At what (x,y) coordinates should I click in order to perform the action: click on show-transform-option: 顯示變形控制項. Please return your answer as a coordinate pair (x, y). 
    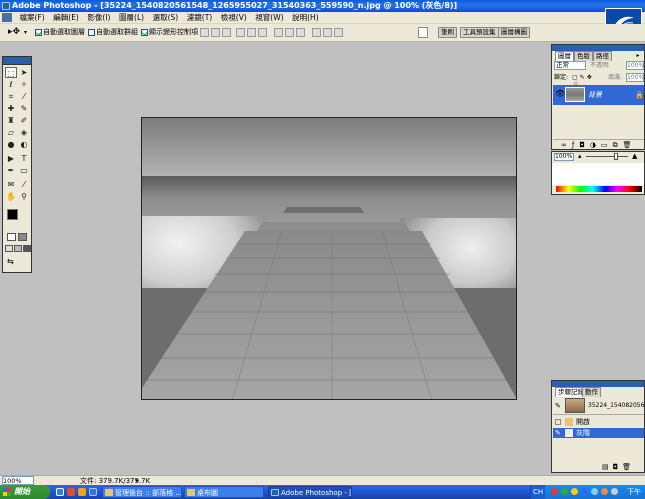
    Looking at the image, I should click on (169, 32).